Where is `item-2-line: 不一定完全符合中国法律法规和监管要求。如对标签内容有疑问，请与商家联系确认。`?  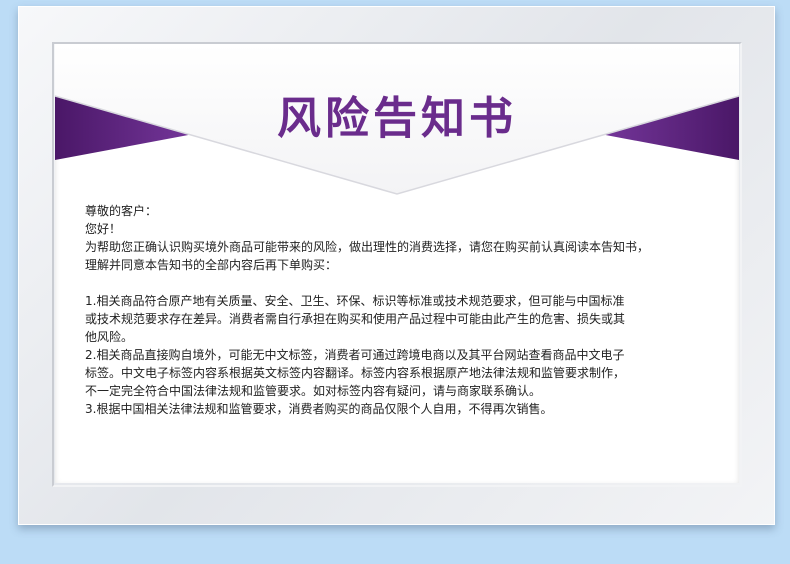 item-2-line: 不一定完全符合中国法律法规和监管要求。如对标签内容有疑问，请与商家联系确认。 is located at coordinates (313, 391).